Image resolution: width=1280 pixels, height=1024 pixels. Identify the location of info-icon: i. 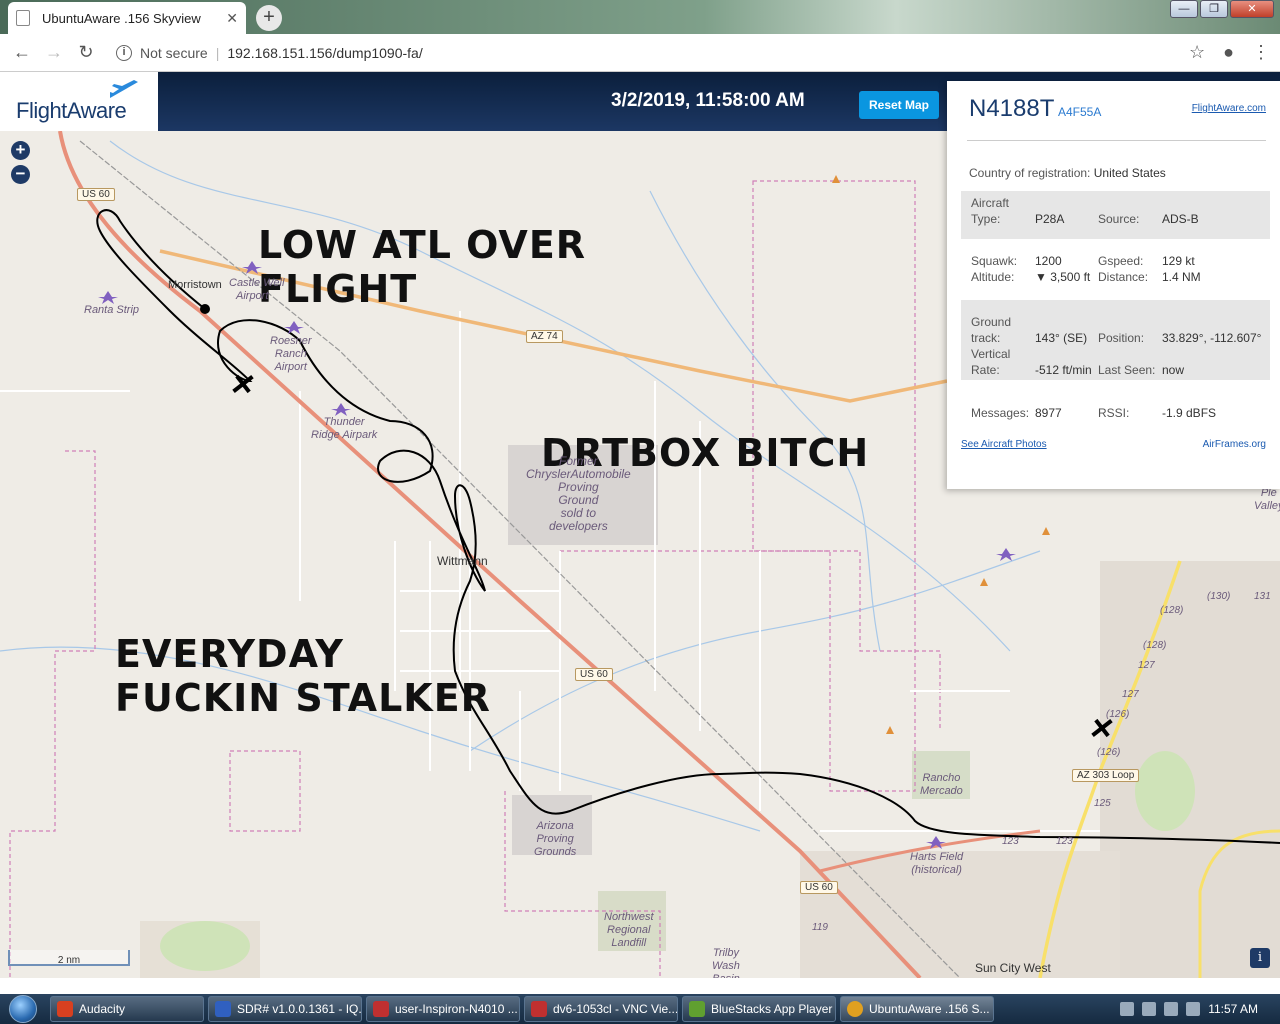
(124, 52).